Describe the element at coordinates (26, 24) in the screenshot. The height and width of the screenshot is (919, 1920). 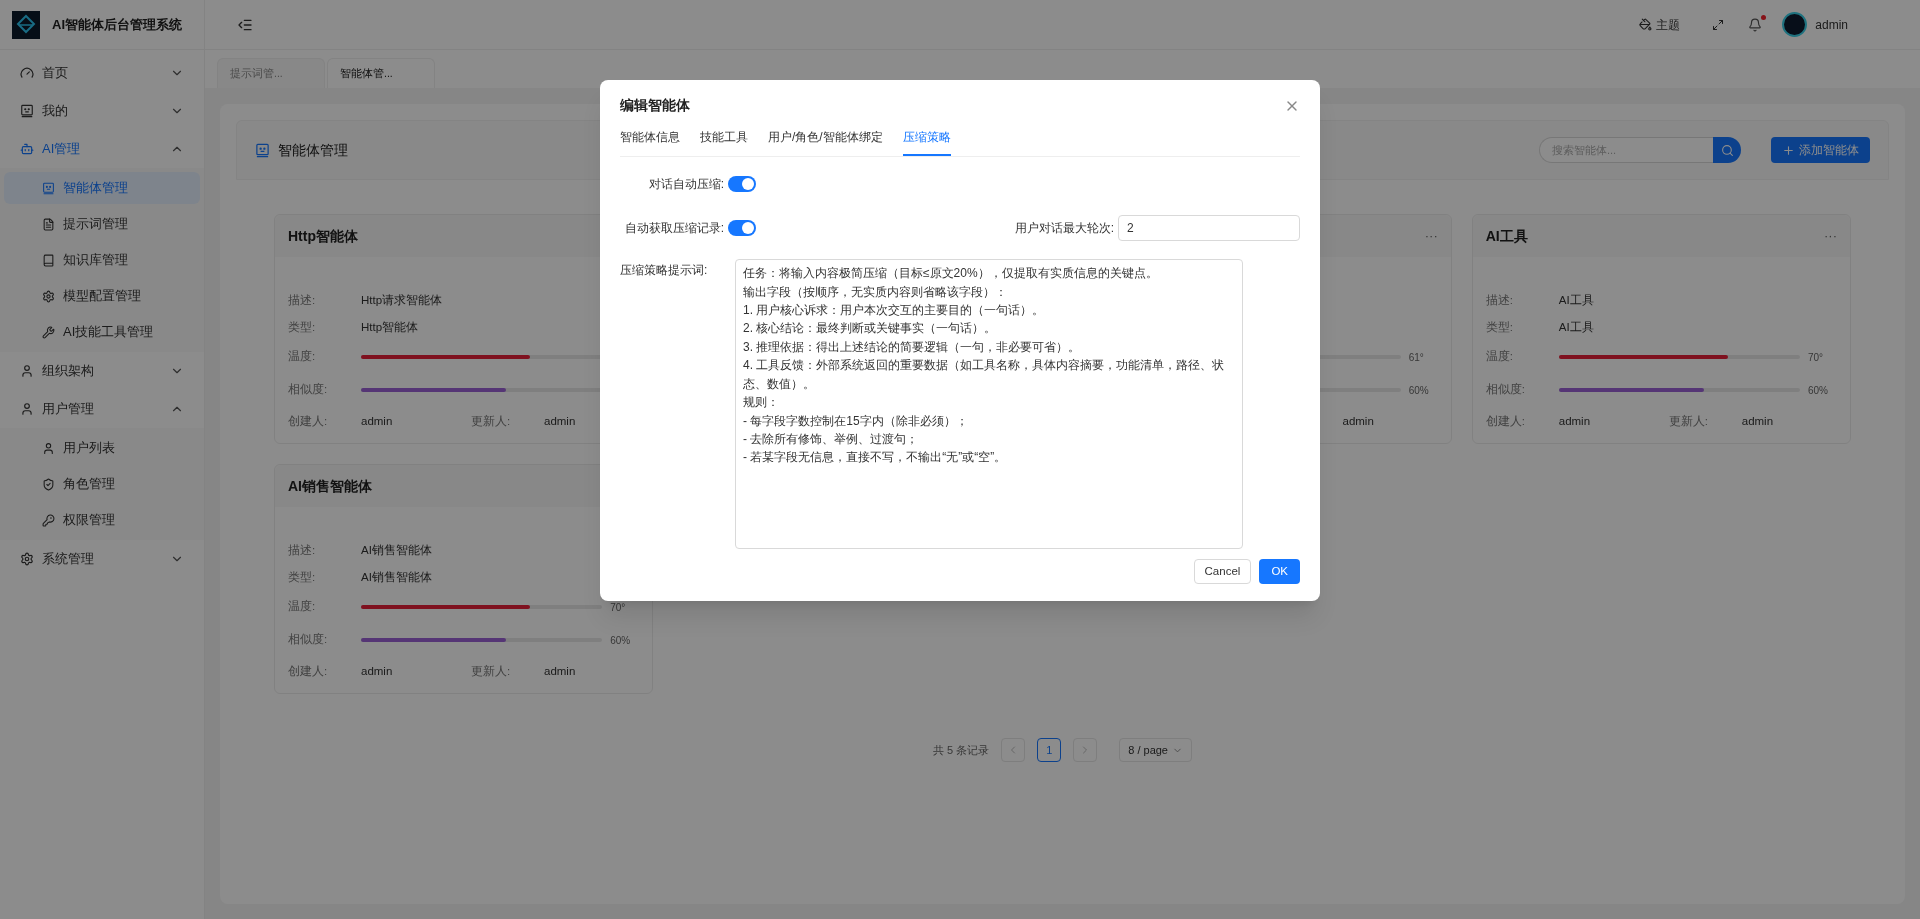
I see `logo-icon` at that location.